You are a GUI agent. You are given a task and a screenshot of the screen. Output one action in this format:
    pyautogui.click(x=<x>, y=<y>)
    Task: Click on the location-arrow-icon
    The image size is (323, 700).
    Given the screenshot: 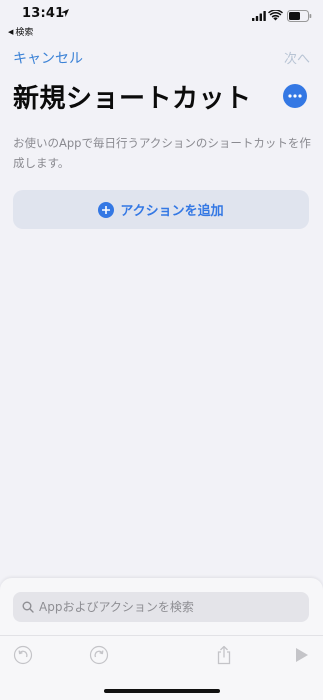 What is the action you would take?
    pyautogui.click(x=65, y=13)
    